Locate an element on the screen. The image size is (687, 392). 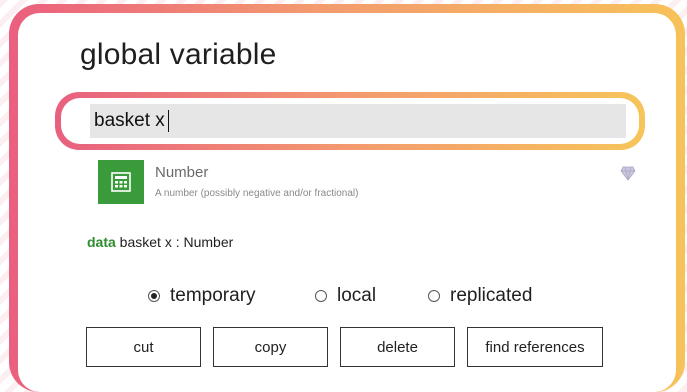
variable-name-input is located at coordinates (358, 121).